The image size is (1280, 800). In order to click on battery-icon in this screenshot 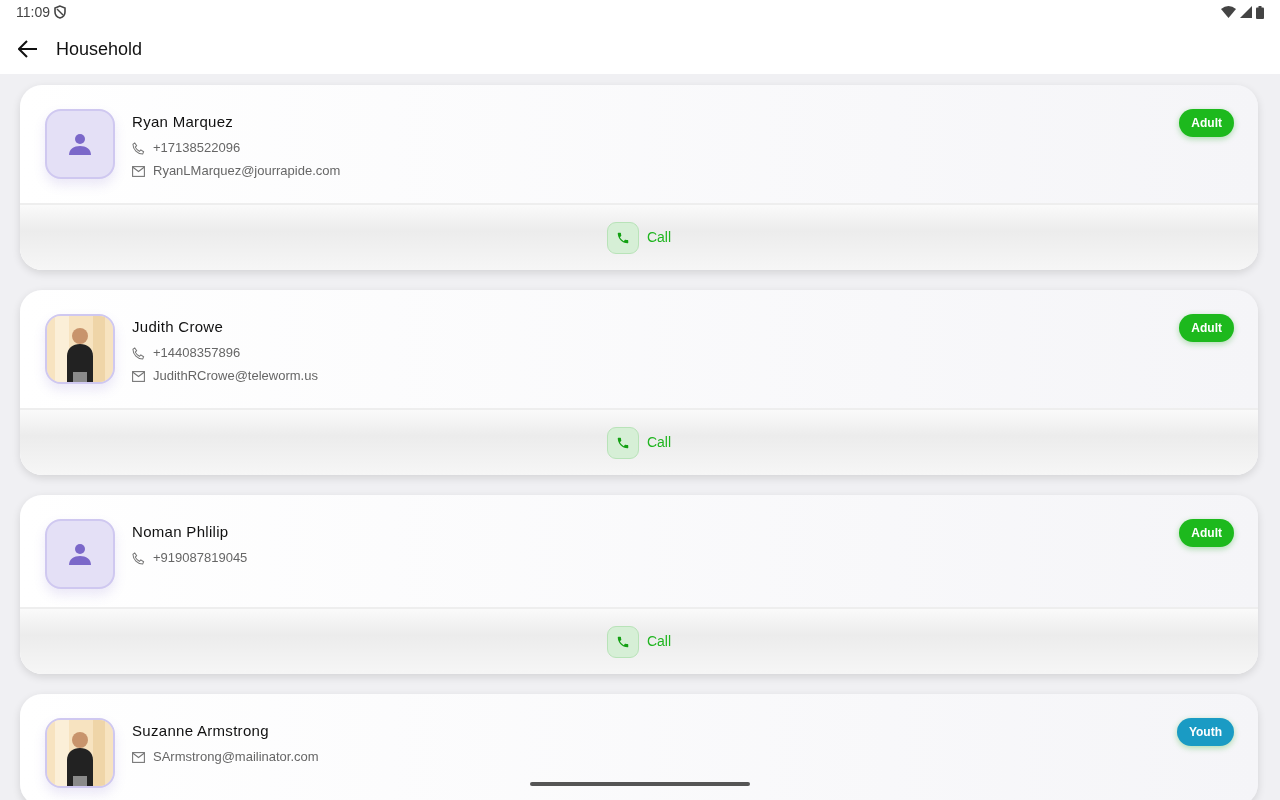, I will do `click(1260, 12)`.